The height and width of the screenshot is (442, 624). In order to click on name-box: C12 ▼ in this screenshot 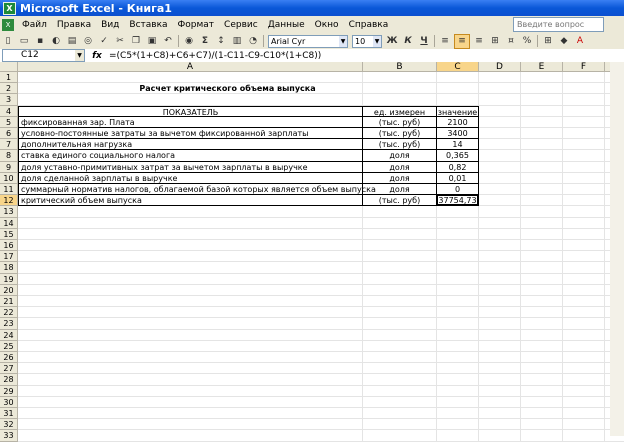, I will do `click(43, 55)`.